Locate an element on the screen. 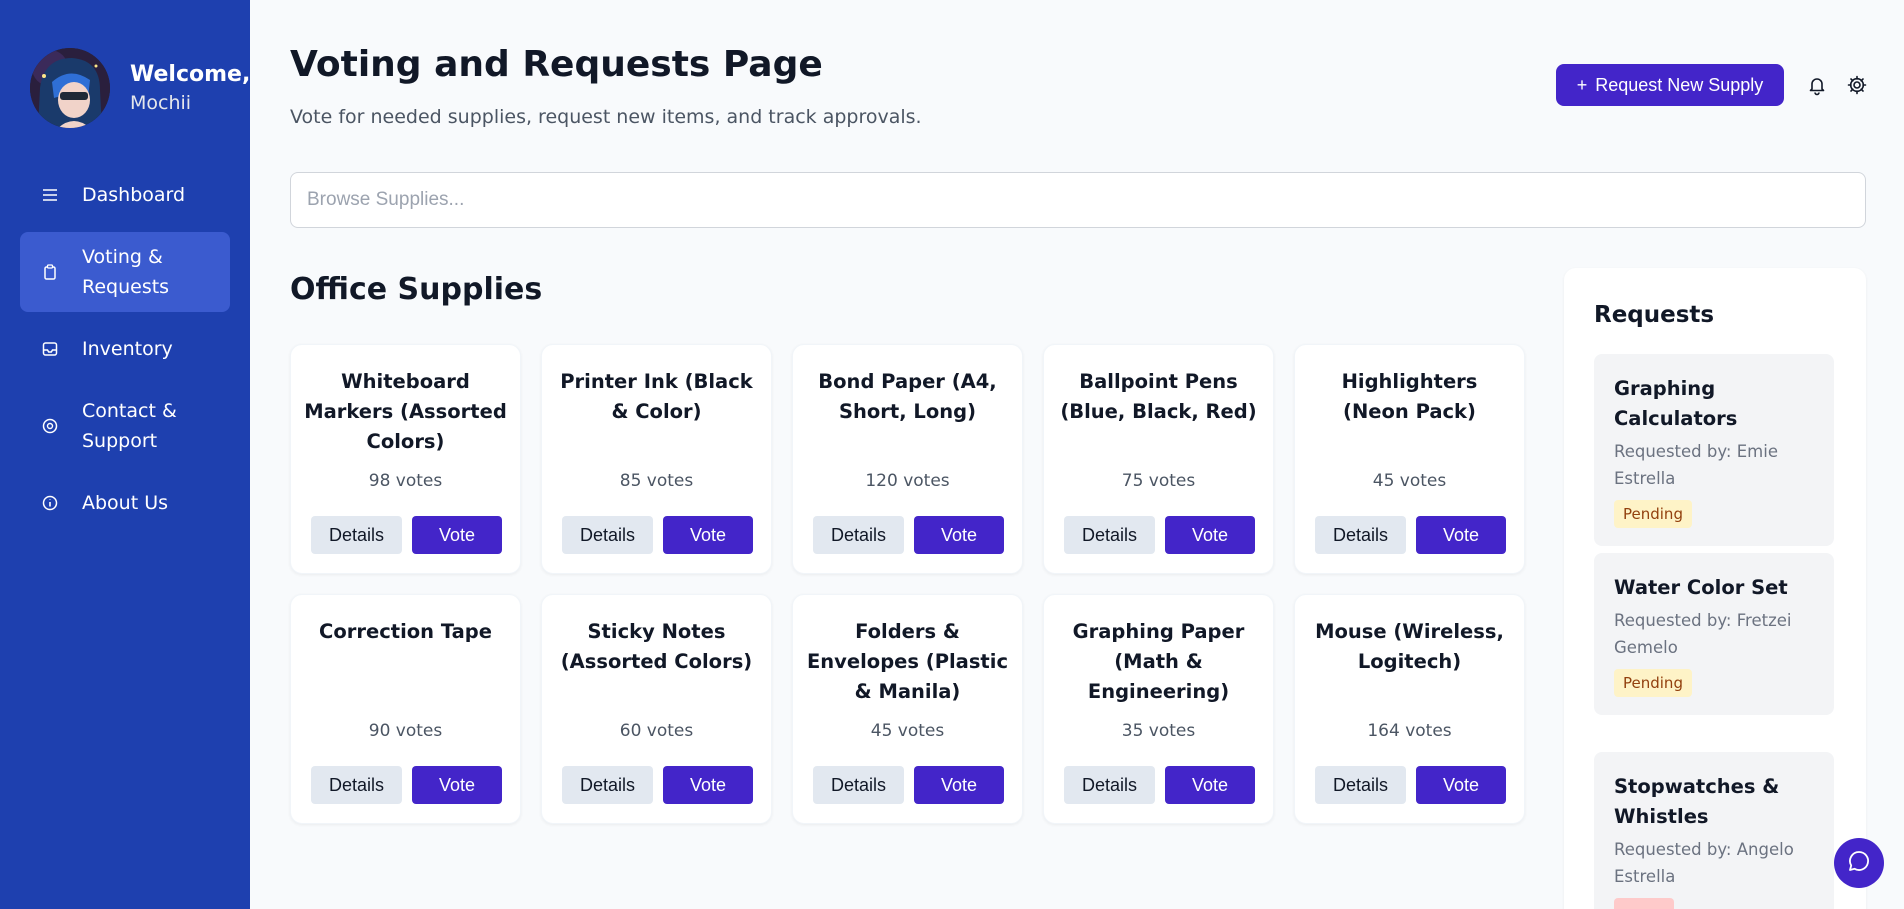 The image size is (1904, 909). section-title: Office Supplies is located at coordinates (416, 289).